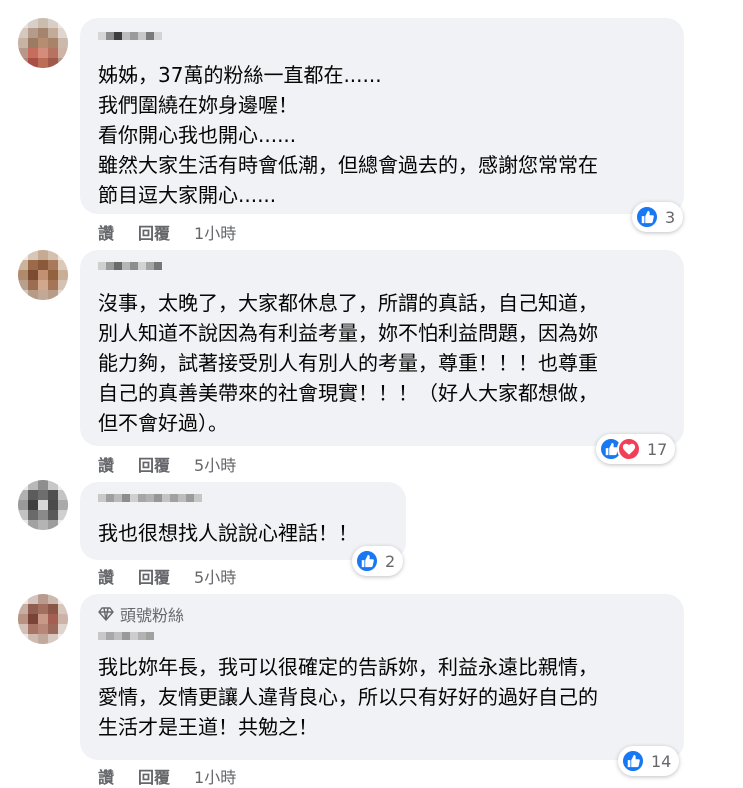 The height and width of the screenshot is (788, 743). What do you see at coordinates (152, 615) in the screenshot?
I see `top-fan-label: 頭號粉絲` at bounding box center [152, 615].